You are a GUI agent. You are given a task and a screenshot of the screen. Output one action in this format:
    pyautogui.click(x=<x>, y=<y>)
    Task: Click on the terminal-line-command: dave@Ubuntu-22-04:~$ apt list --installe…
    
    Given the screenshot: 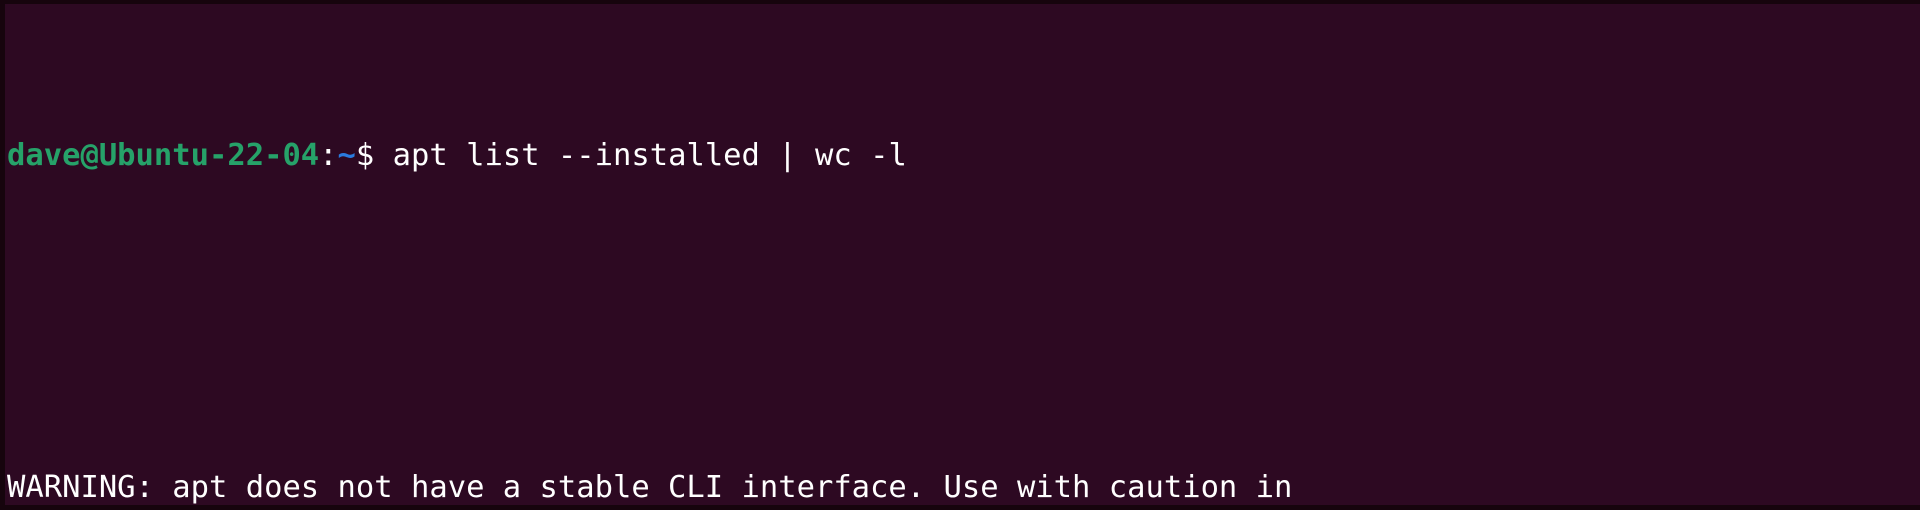 What is the action you would take?
    pyautogui.click(x=959, y=156)
    